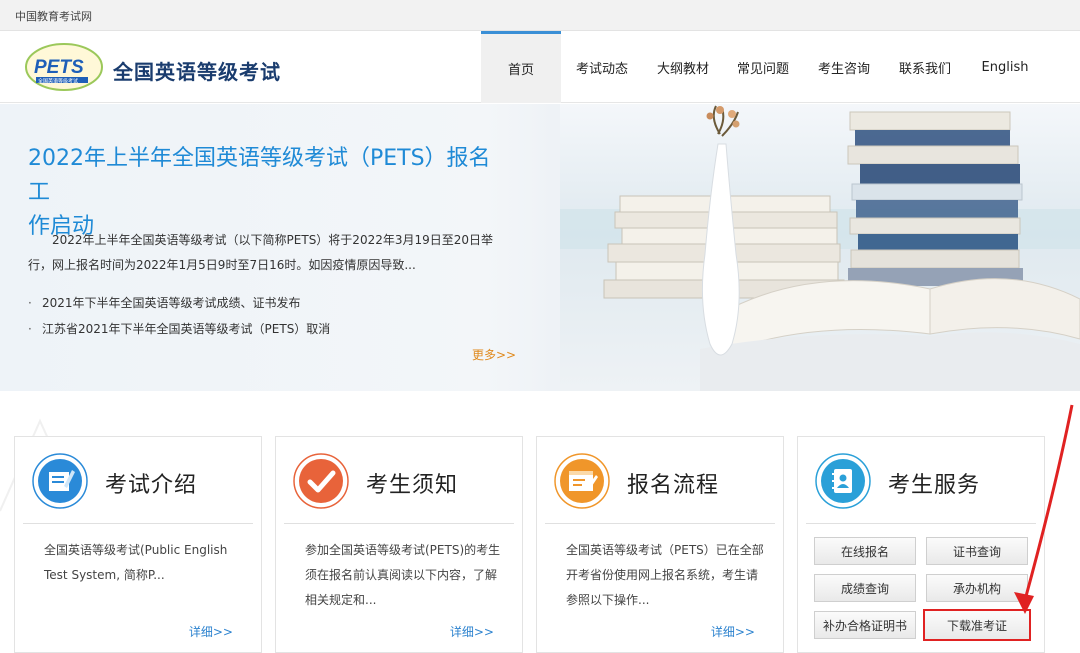  Describe the element at coordinates (602, 67) in the screenshot. I see `nav-exam-news: 考试动态` at that location.